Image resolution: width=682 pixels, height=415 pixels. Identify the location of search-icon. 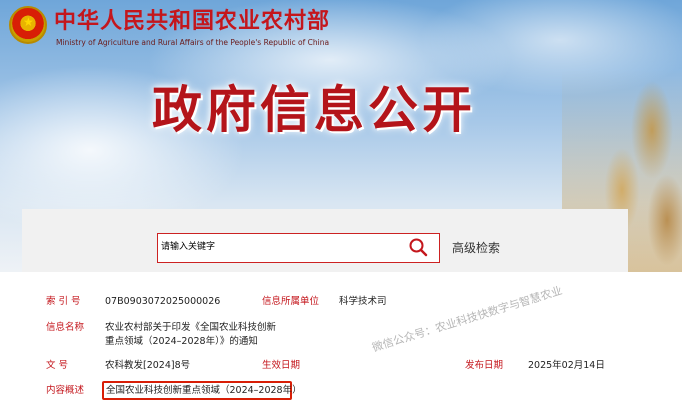
(418, 247).